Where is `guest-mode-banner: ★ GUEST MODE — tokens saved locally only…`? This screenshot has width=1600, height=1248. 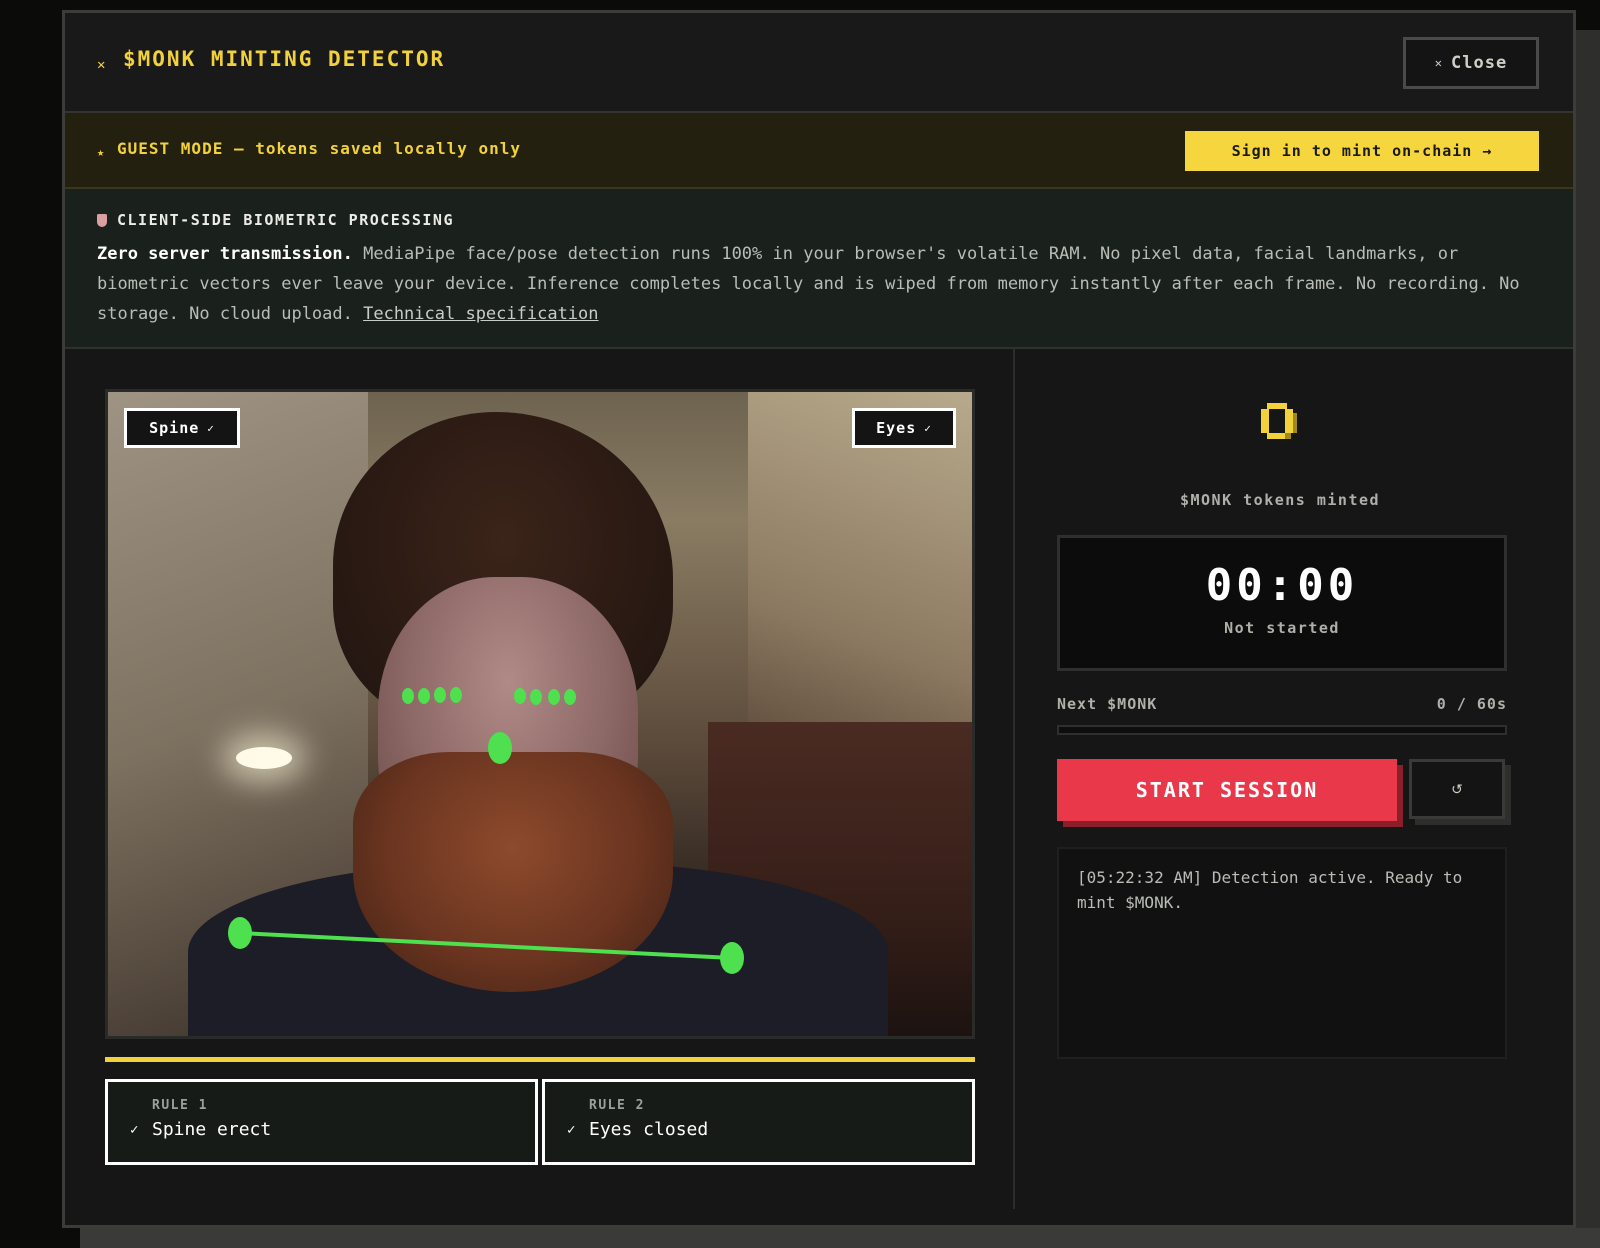
guest-mode-banner: ★ GUEST MODE — tokens saved locally only… is located at coordinates (819, 151).